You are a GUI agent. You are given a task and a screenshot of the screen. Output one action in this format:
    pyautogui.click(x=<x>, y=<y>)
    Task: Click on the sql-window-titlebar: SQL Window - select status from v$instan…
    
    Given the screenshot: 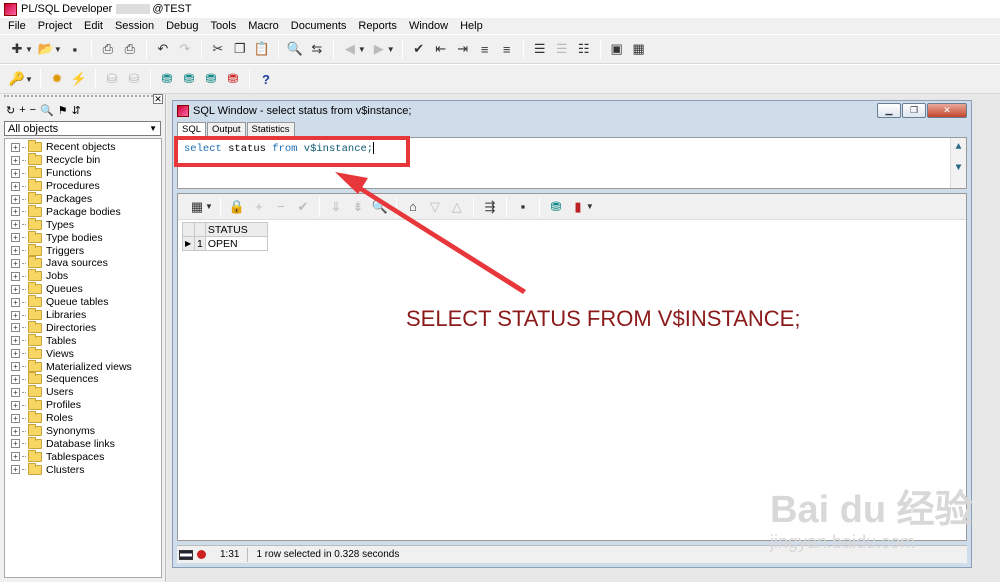 What is the action you would take?
    pyautogui.click(x=572, y=111)
    